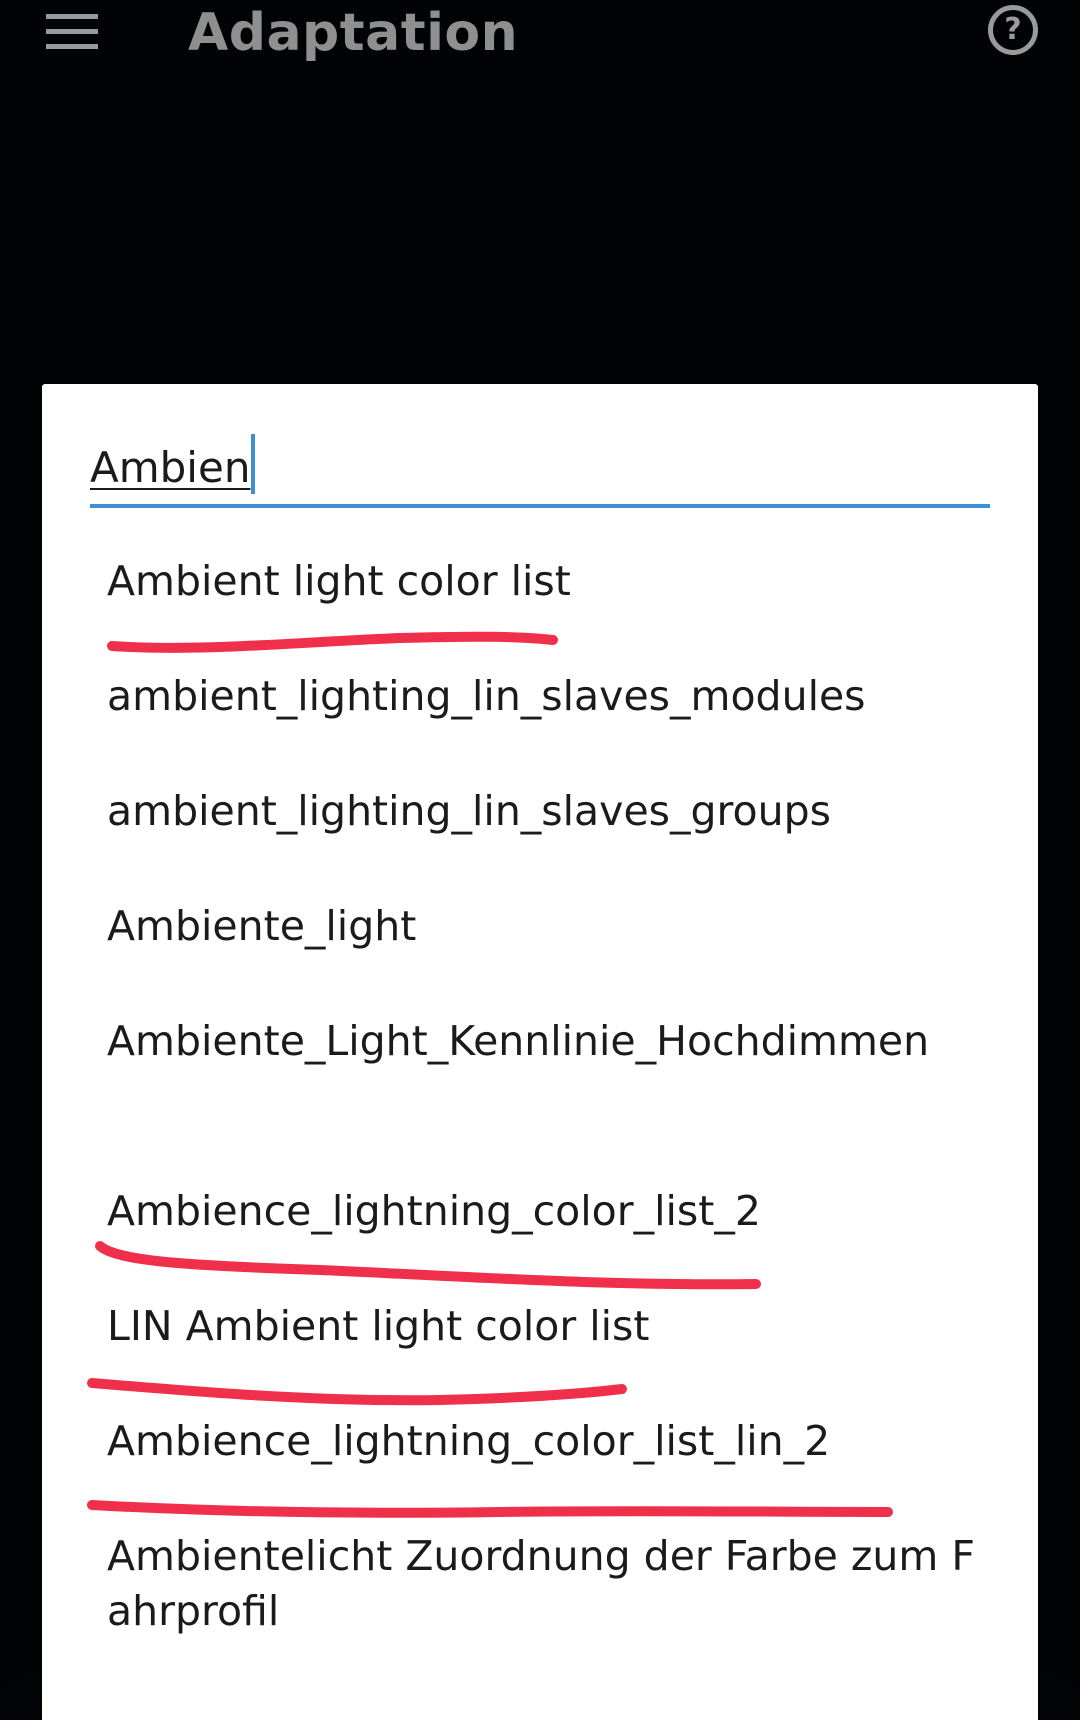 Image resolution: width=1080 pixels, height=1720 pixels. What do you see at coordinates (1013, 30) in the screenshot?
I see `help-circle-icon: ?` at bounding box center [1013, 30].